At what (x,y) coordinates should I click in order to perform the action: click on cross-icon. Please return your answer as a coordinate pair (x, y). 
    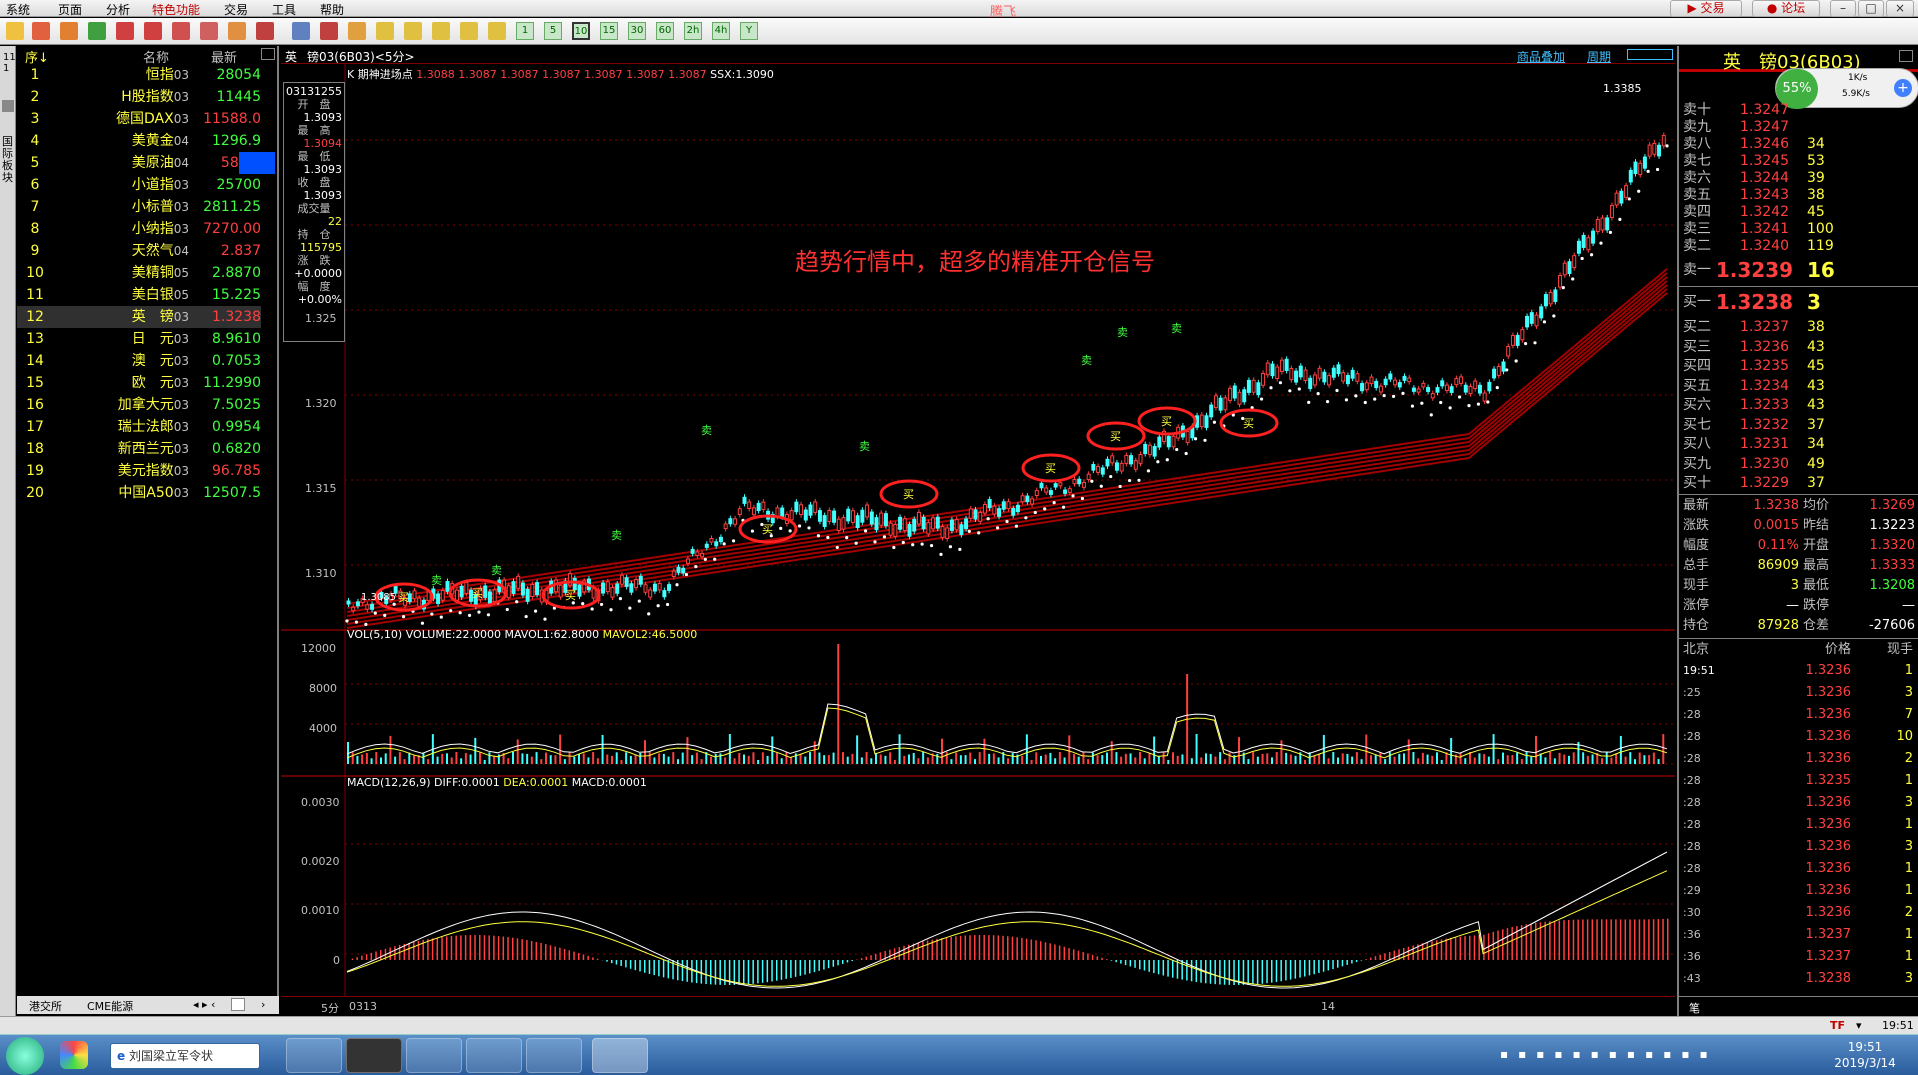
    Looking at the image, I should click on (497, 31).